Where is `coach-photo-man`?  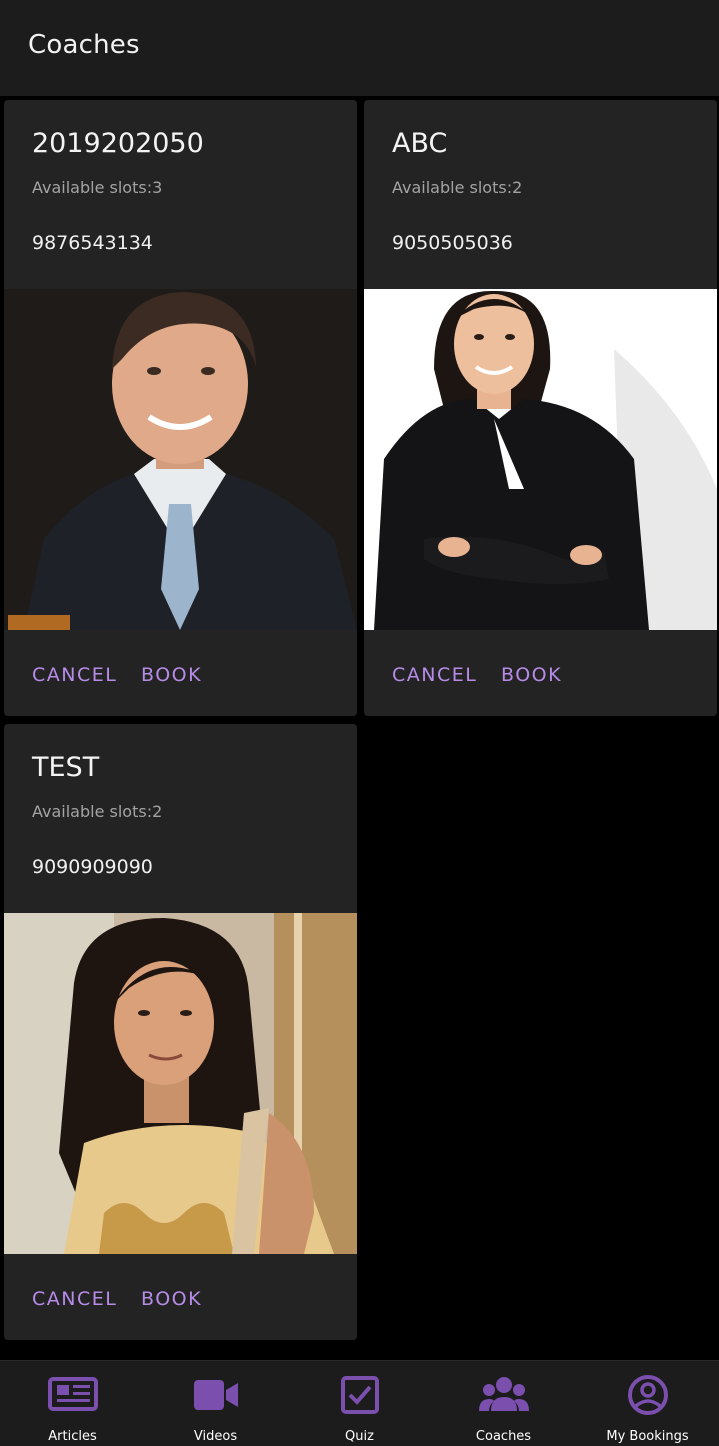
coach-photo-man is located at coordinates (180, 459).